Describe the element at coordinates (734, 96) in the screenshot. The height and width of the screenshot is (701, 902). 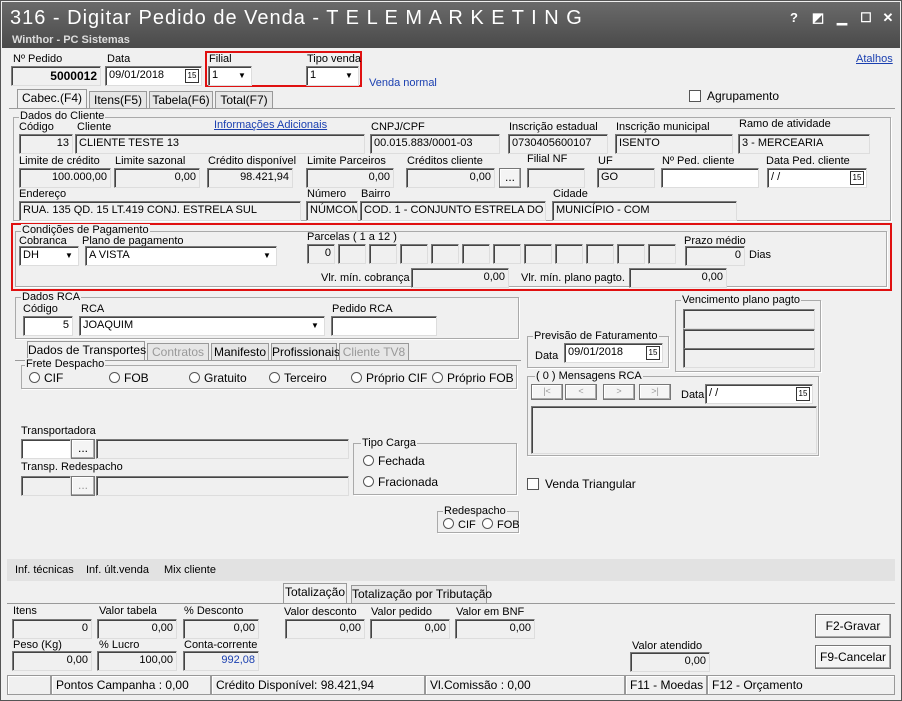
I see `agrupamento-checkbox: Agrupamento` at that location.